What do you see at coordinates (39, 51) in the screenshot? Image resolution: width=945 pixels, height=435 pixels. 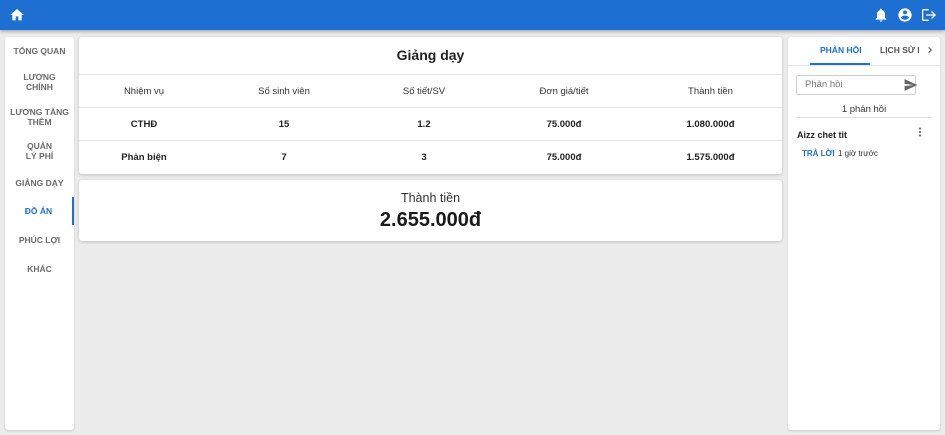 I see `sidebar-item-tong-quan: TỔNG QUAN` at bounding box center [39, 51].